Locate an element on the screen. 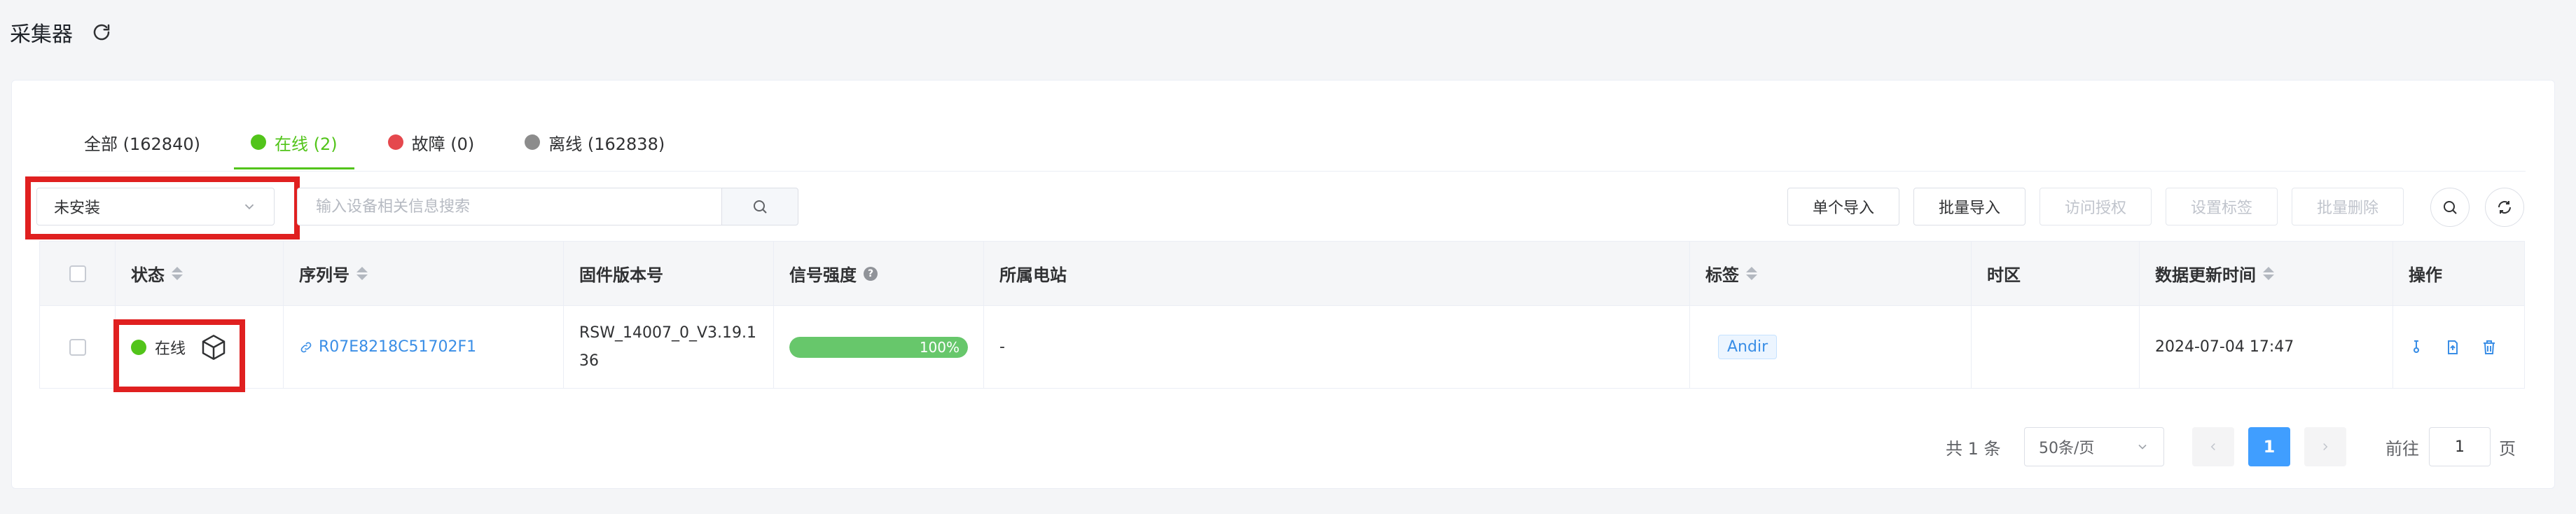 Image resolution: width=2576 pixels, height=514 pixels. header-select-cell is located at coordinates (78, 274).